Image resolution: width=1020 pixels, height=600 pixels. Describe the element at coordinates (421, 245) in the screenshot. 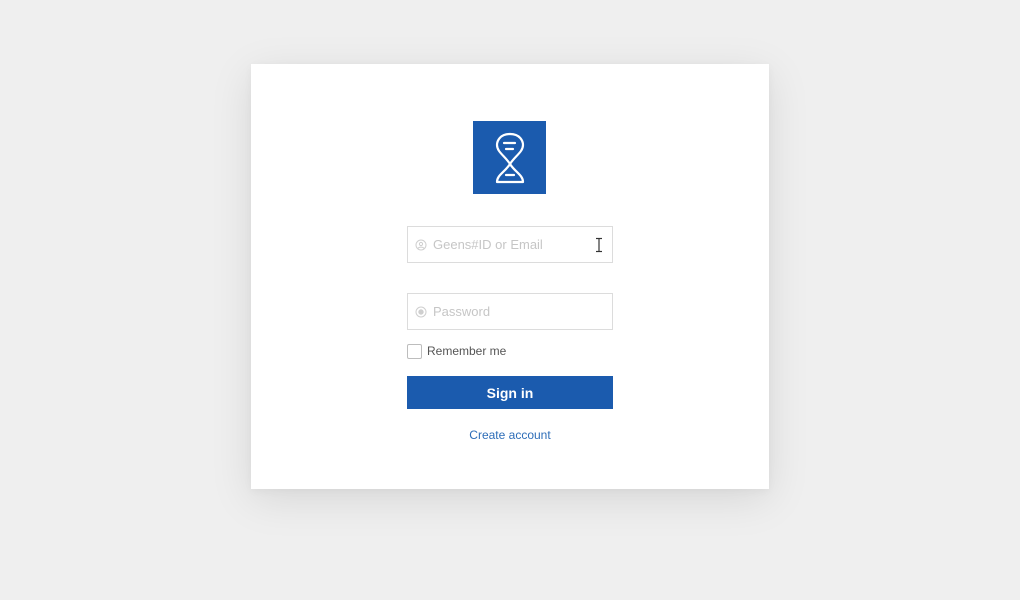

I see `circle-user-icon` at that location.